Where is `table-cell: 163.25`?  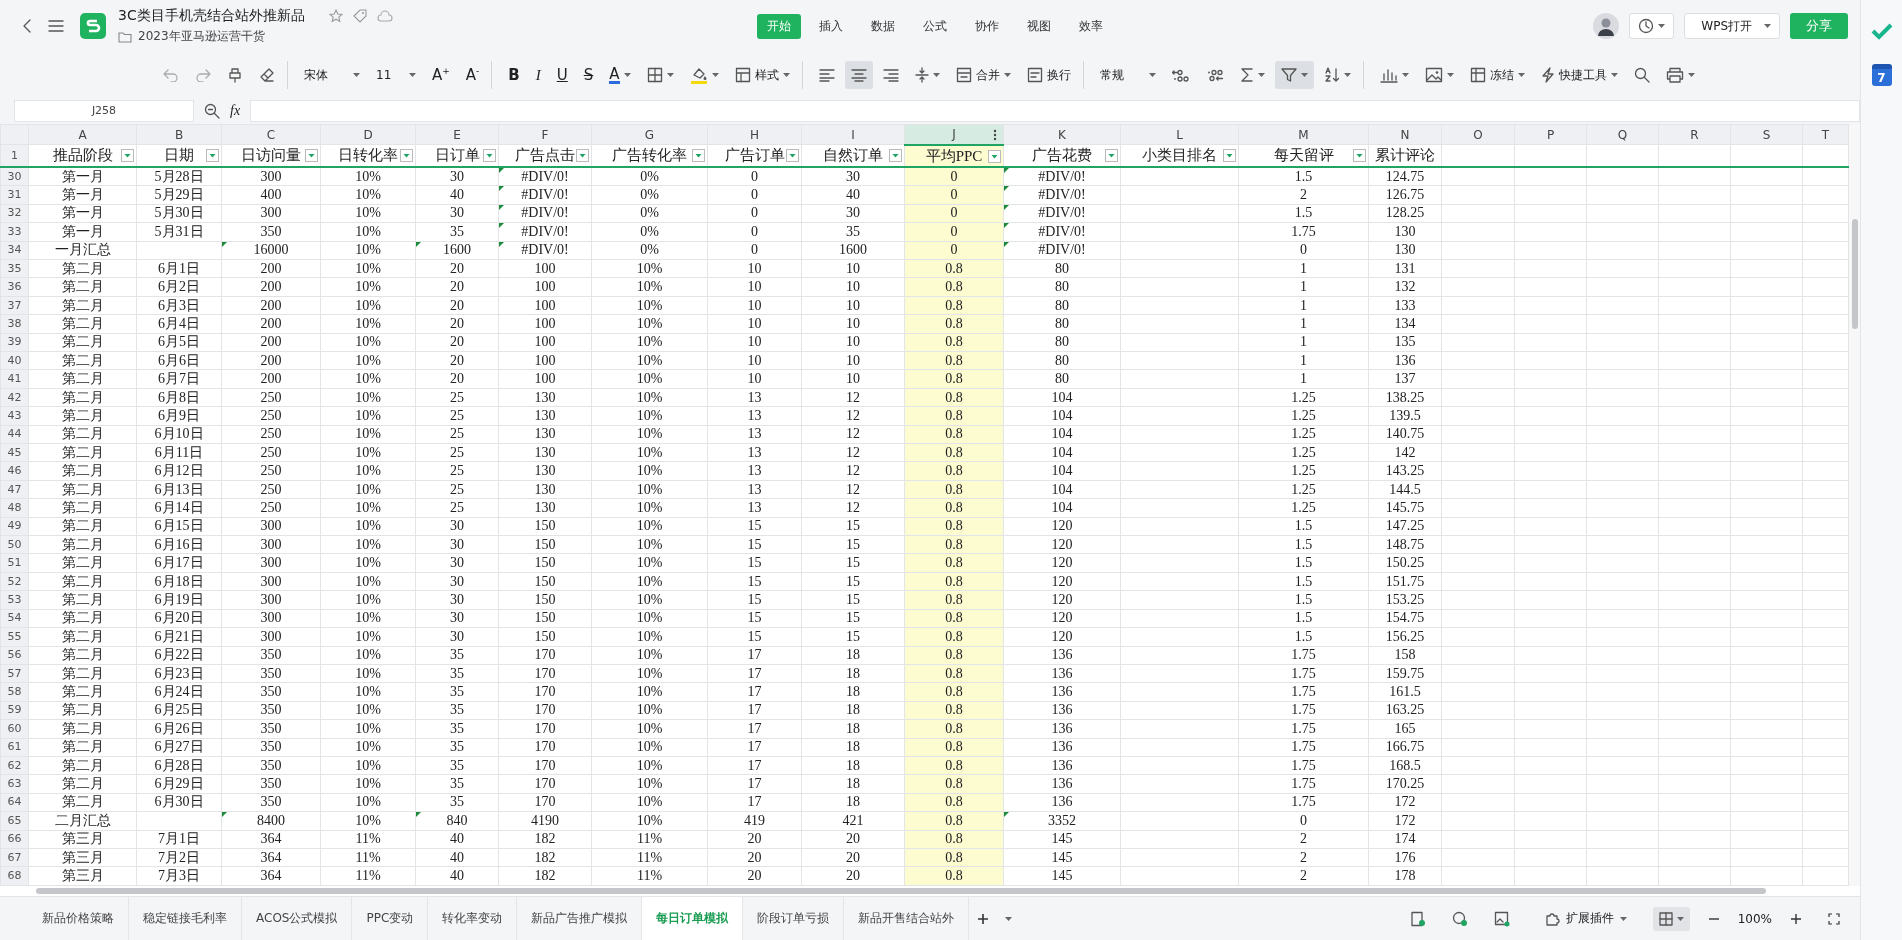 table-cell: 163.25 is located at coordinates (1405, 710).